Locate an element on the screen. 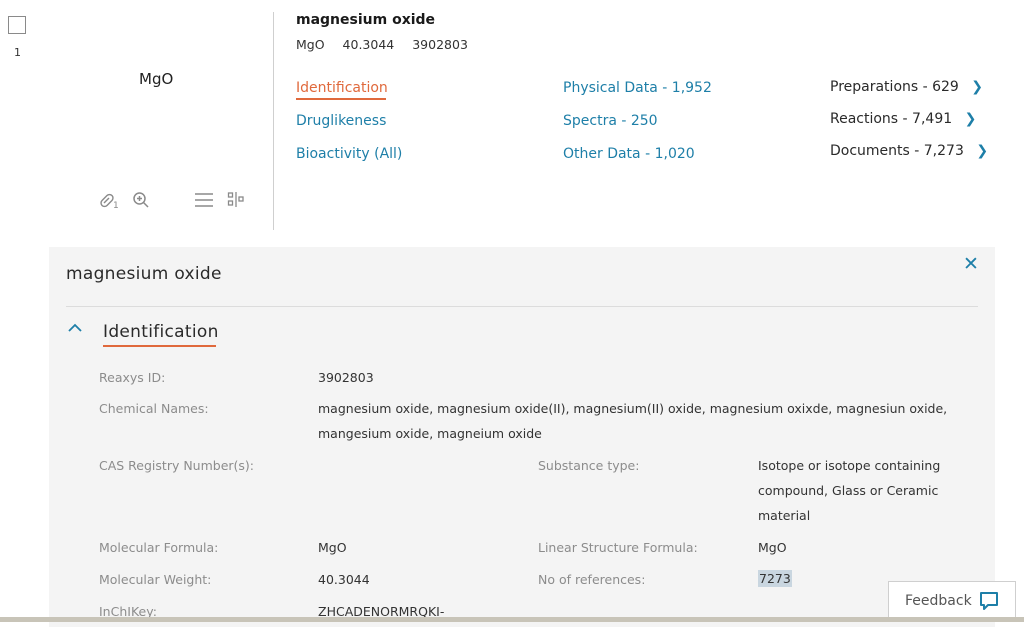 Image resolution: width=1024 pixels, height=627 pixels. feedback-label: Feedback is located at coordinates (938, 601).